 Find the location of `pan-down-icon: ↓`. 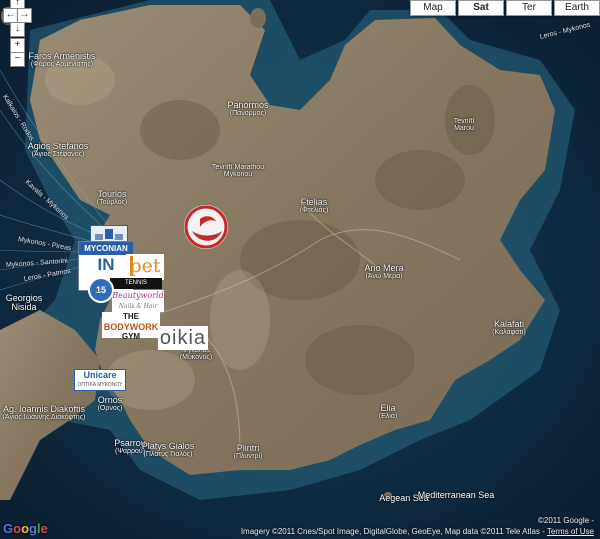

pan-down-icon: ↓ is located at coordinates (17, 29).